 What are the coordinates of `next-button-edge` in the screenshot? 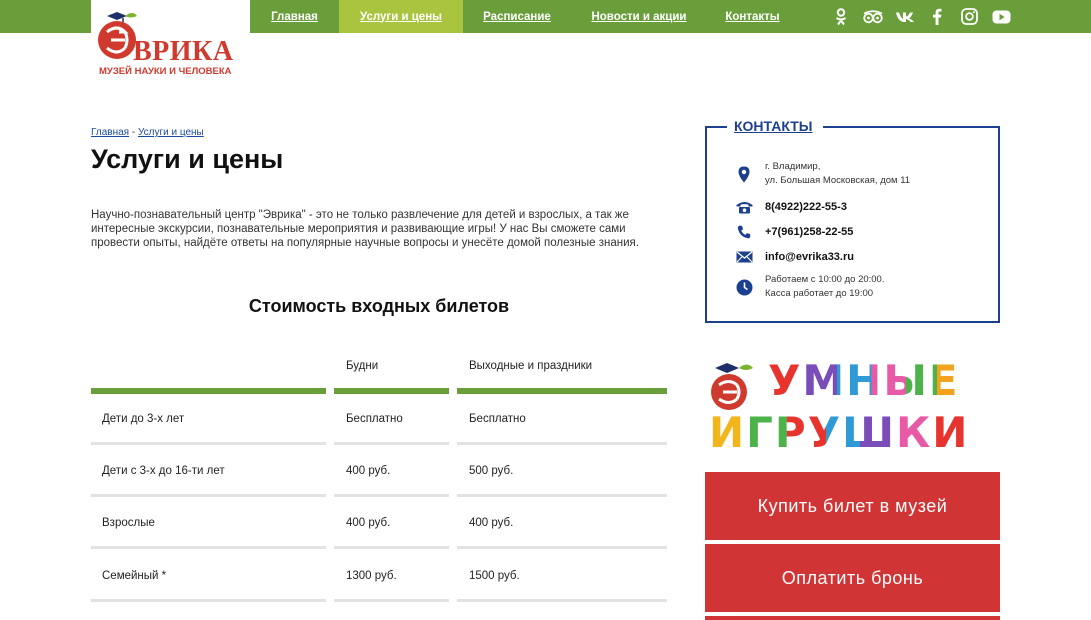 It's located at (852, 618).